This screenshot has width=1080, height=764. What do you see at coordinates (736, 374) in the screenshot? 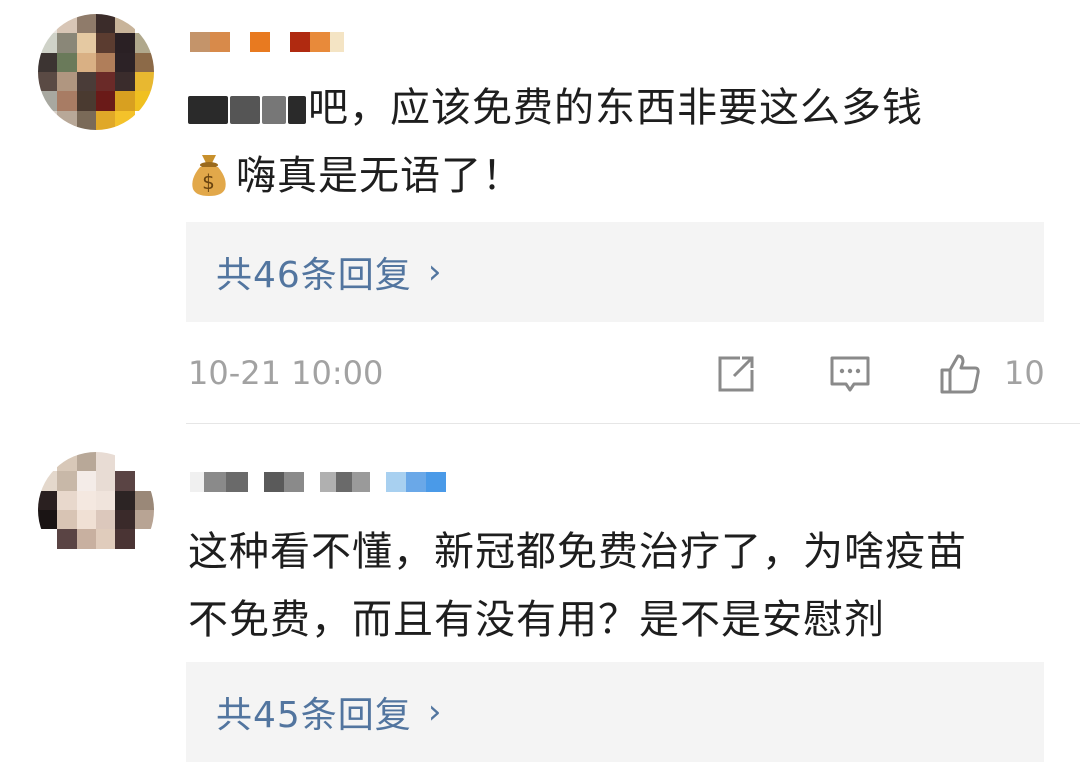
I see `share-icon` at bounding box center [736, 374].